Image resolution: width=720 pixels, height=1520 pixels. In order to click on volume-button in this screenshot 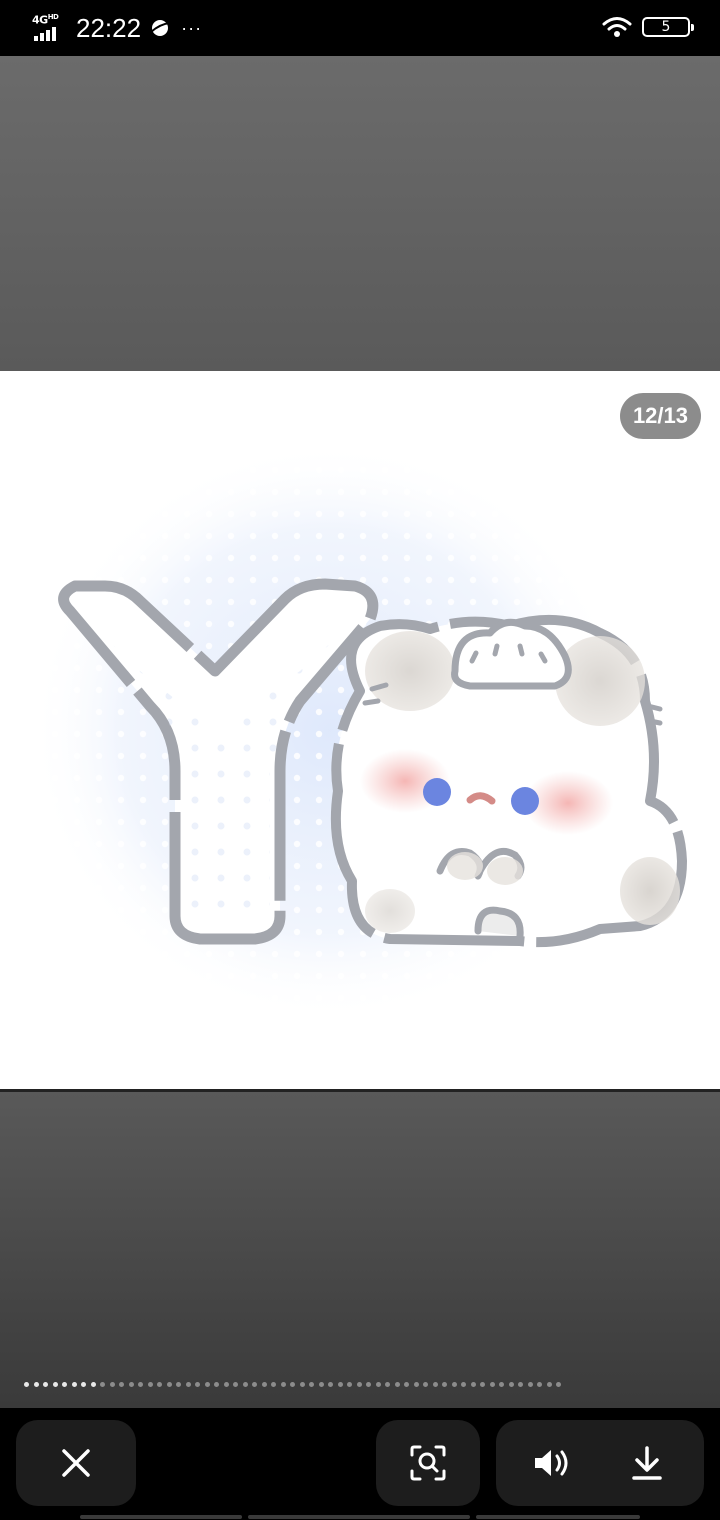, I will do `click(551, 1463)`.